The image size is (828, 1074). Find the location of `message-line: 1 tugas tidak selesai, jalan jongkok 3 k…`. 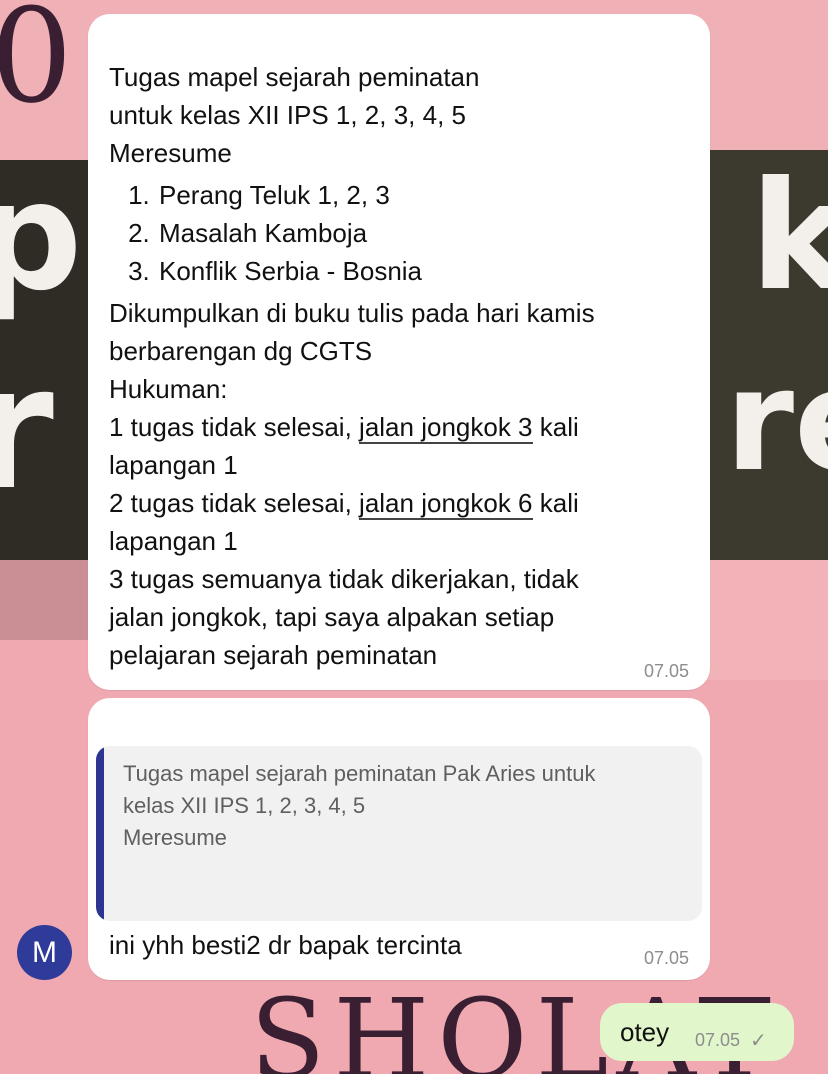

message-line: 1 tugas tidak selesai, jalan jongkok 3 k… is located at coordinates (399, 427).